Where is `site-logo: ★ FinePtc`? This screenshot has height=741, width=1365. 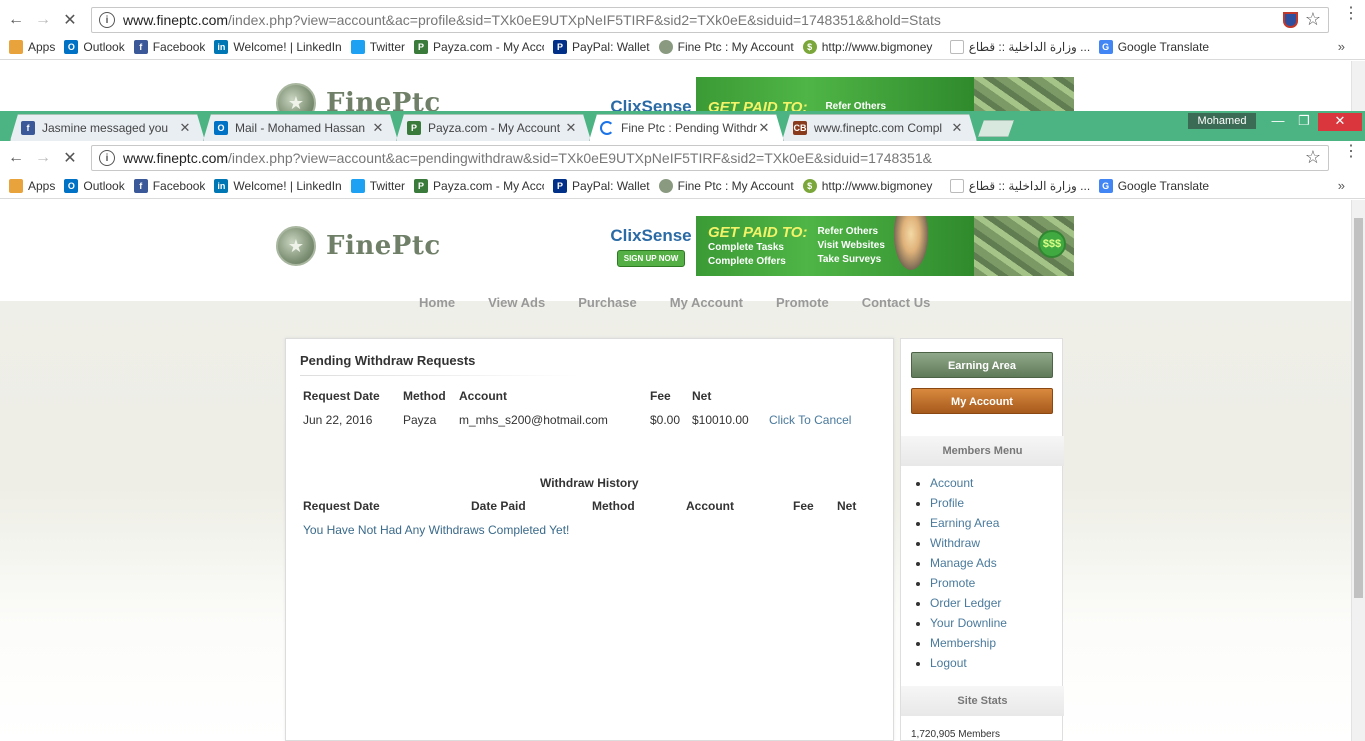
site-logo: ★ FinePtc is located at coordinates (358, 246).